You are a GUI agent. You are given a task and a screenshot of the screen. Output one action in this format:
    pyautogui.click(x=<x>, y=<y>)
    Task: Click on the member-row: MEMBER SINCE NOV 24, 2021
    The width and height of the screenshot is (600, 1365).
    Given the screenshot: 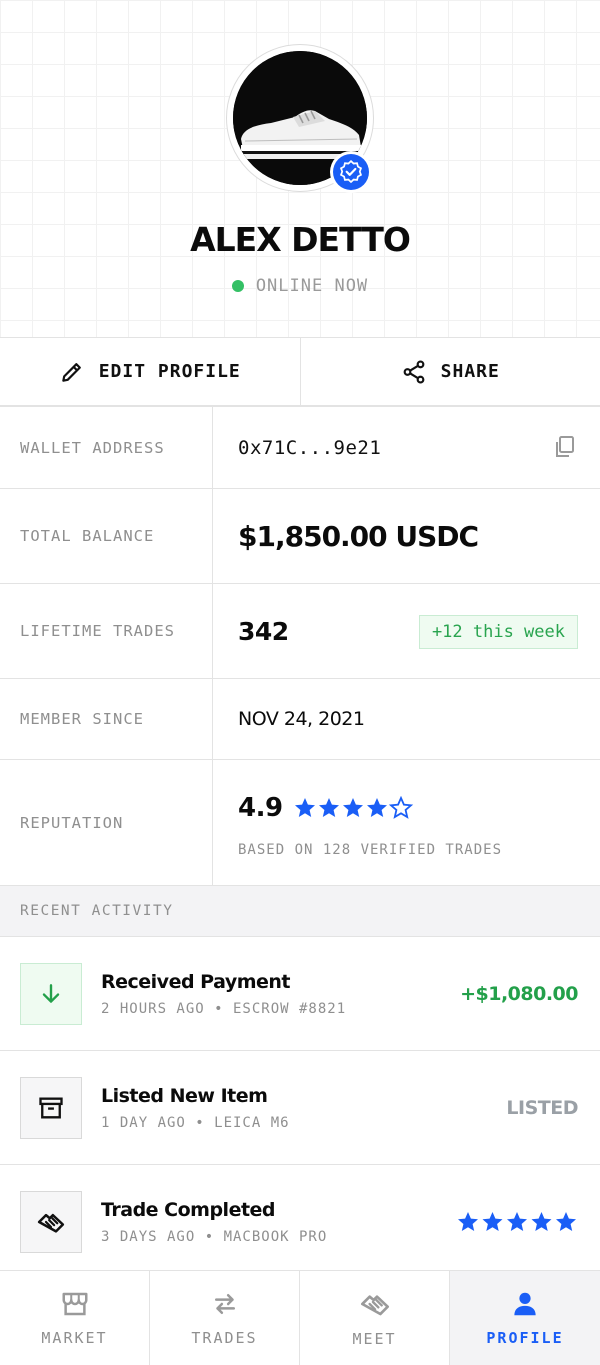 What is the action you would take?
    pyautogui.click(x=300, y=719)
    